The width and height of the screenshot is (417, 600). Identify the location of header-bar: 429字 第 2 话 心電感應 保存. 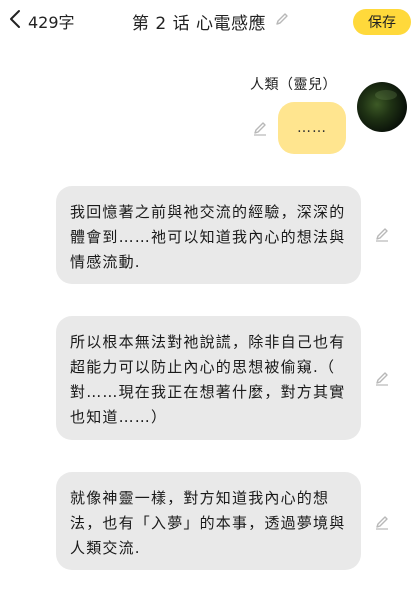
(208, 22).